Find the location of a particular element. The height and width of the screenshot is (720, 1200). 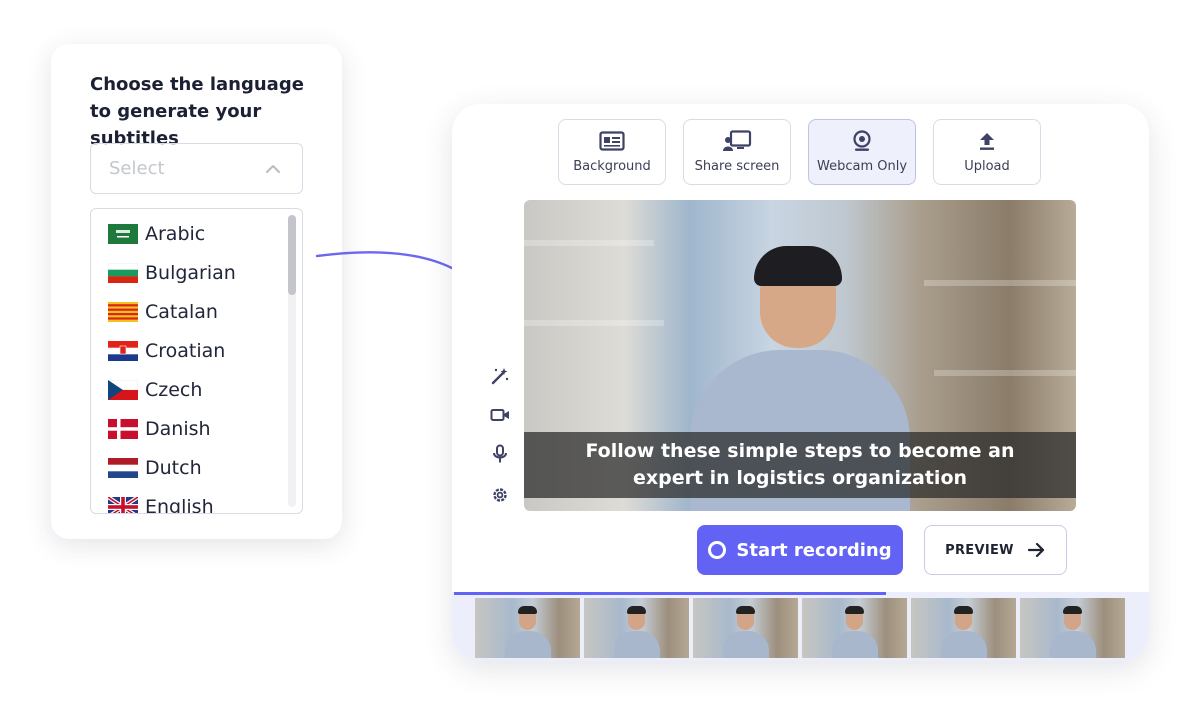

start-recording-button: Start recording is located at coordinates (800, 550).